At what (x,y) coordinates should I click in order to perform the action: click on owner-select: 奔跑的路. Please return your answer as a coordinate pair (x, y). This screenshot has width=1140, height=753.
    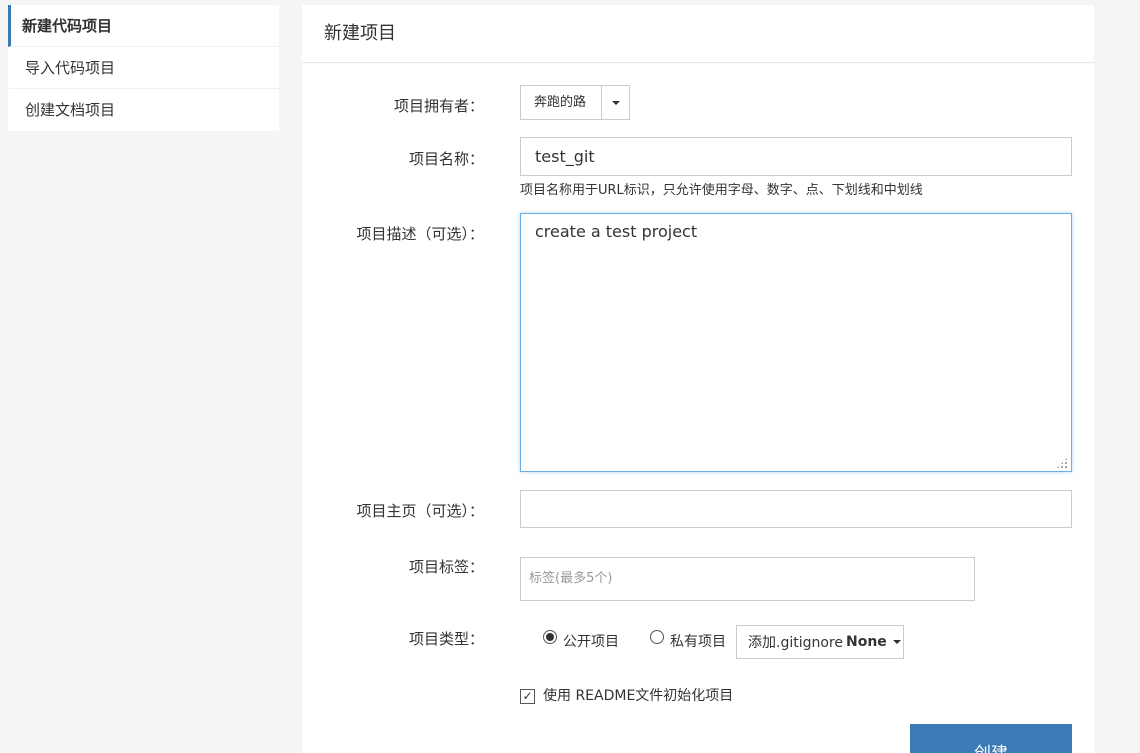
    Looking at the image, I should click on (575, 102).